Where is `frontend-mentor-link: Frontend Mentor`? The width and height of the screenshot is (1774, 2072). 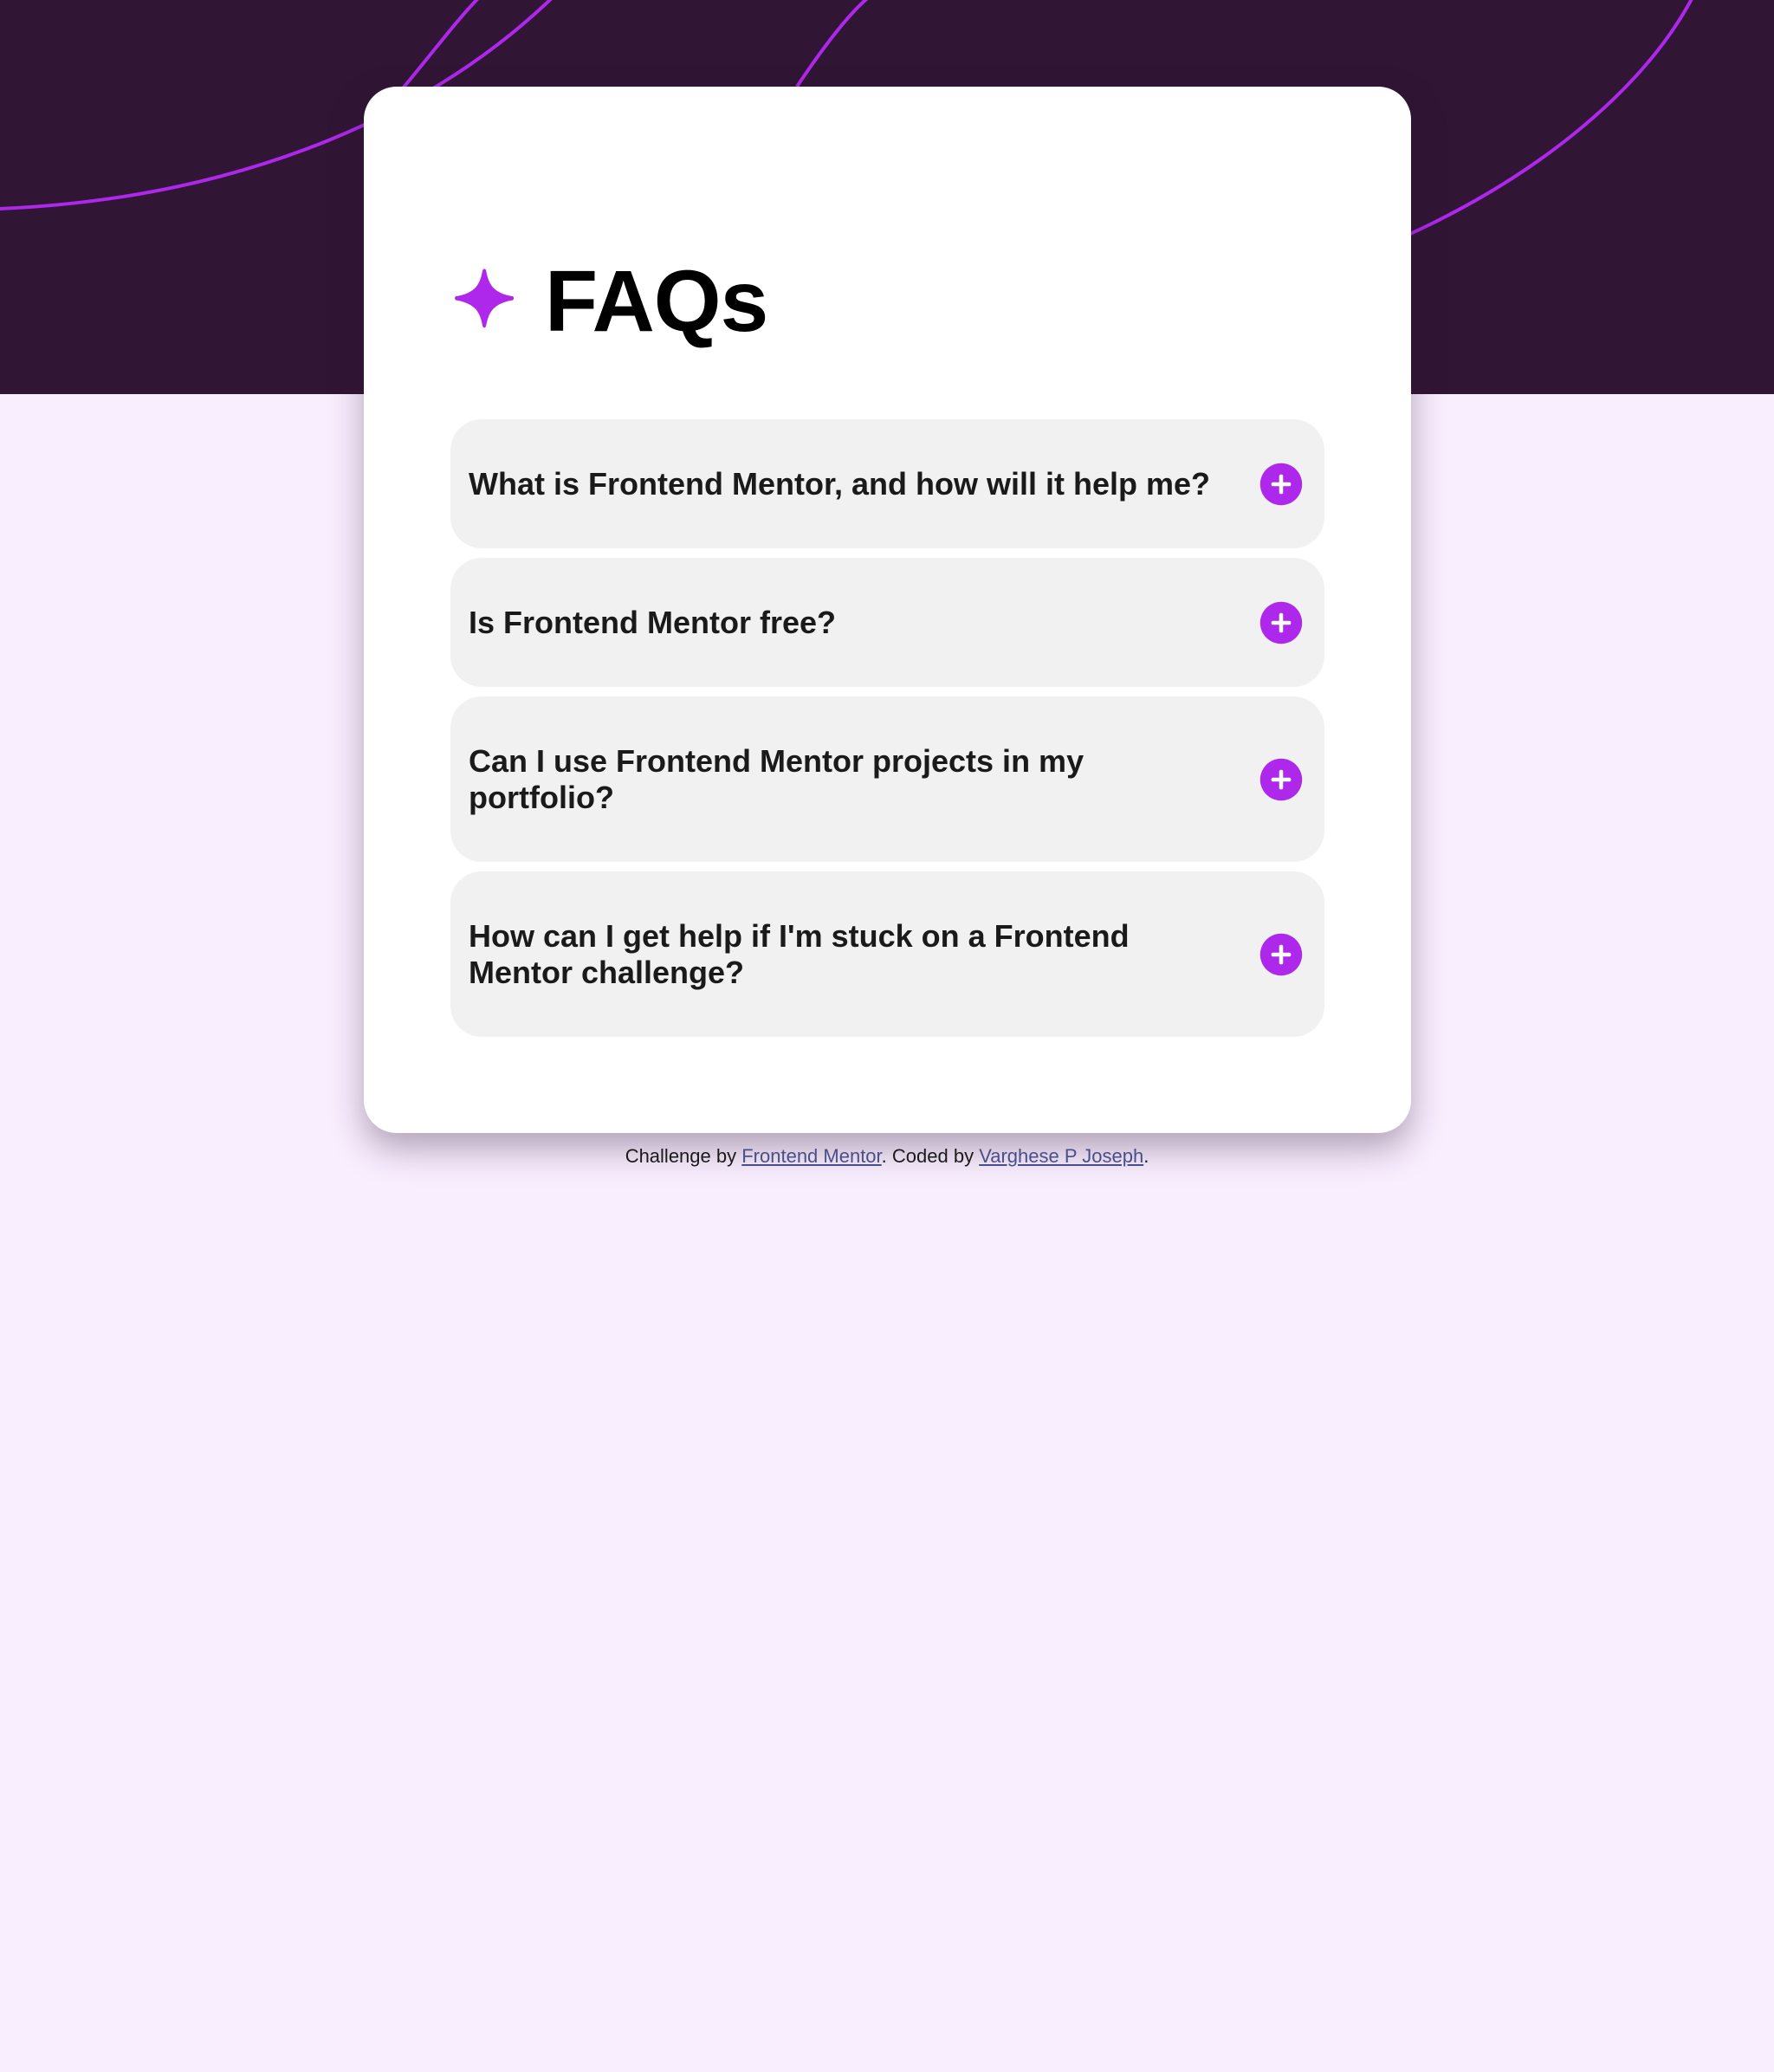 frontend-mentor-link: Frontend Mentor is located at coordinates (811, 1156).